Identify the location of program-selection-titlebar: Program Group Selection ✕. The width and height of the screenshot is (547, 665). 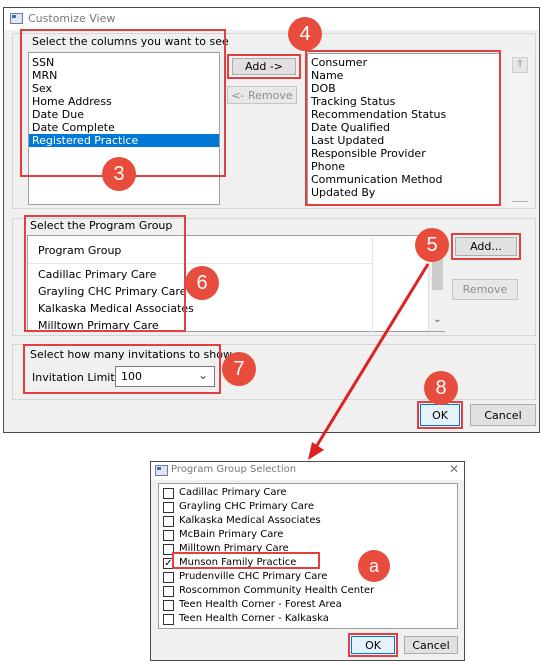
(307, 471).